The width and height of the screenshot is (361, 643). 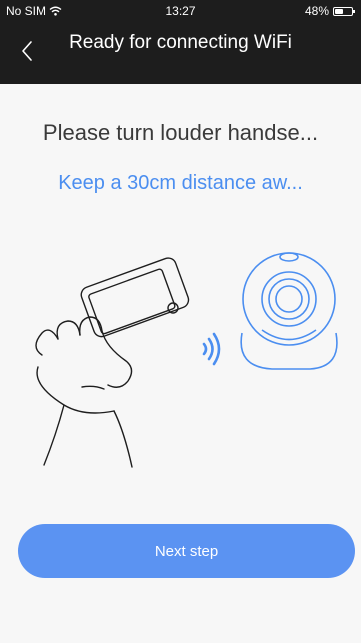 I want to click on chevron-left-icon, so click(x=27, y=51).